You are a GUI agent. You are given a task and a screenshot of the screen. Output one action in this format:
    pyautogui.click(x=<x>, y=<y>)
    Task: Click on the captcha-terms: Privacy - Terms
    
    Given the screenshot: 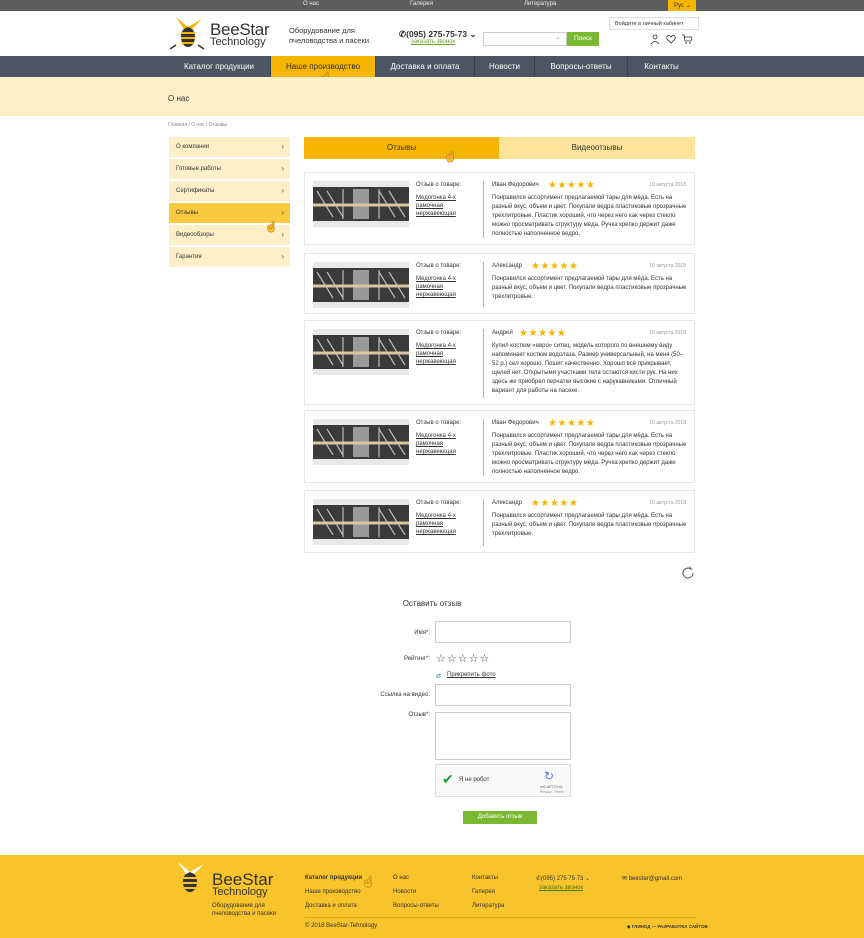 What is the action you would take?
    pyautogui.click(x=552, y=792)
    